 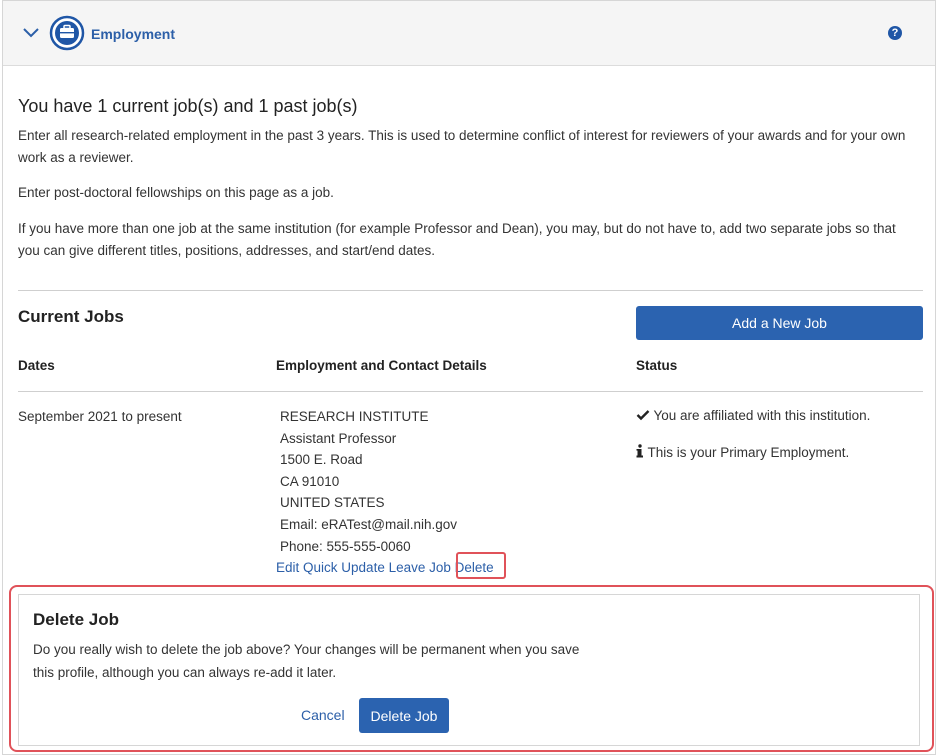 What do you see at coordinates (748, 452) in the screenshot?
I see `primary-employment-text: This is your Primary Employment.` at bounding box center [748, 452].